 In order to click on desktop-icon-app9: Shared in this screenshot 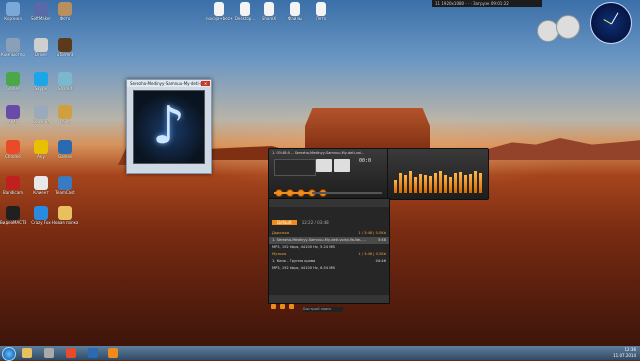, I will do `click(65, 81)`.